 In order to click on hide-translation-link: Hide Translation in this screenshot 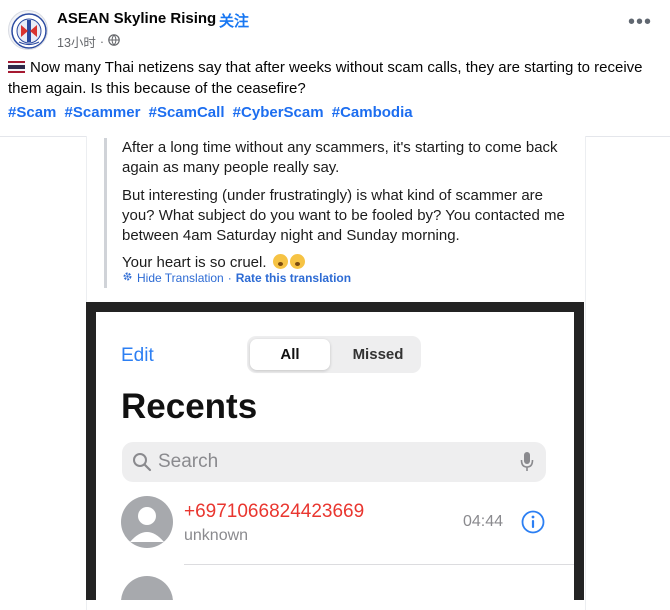, I will do `click(180, 278)`.